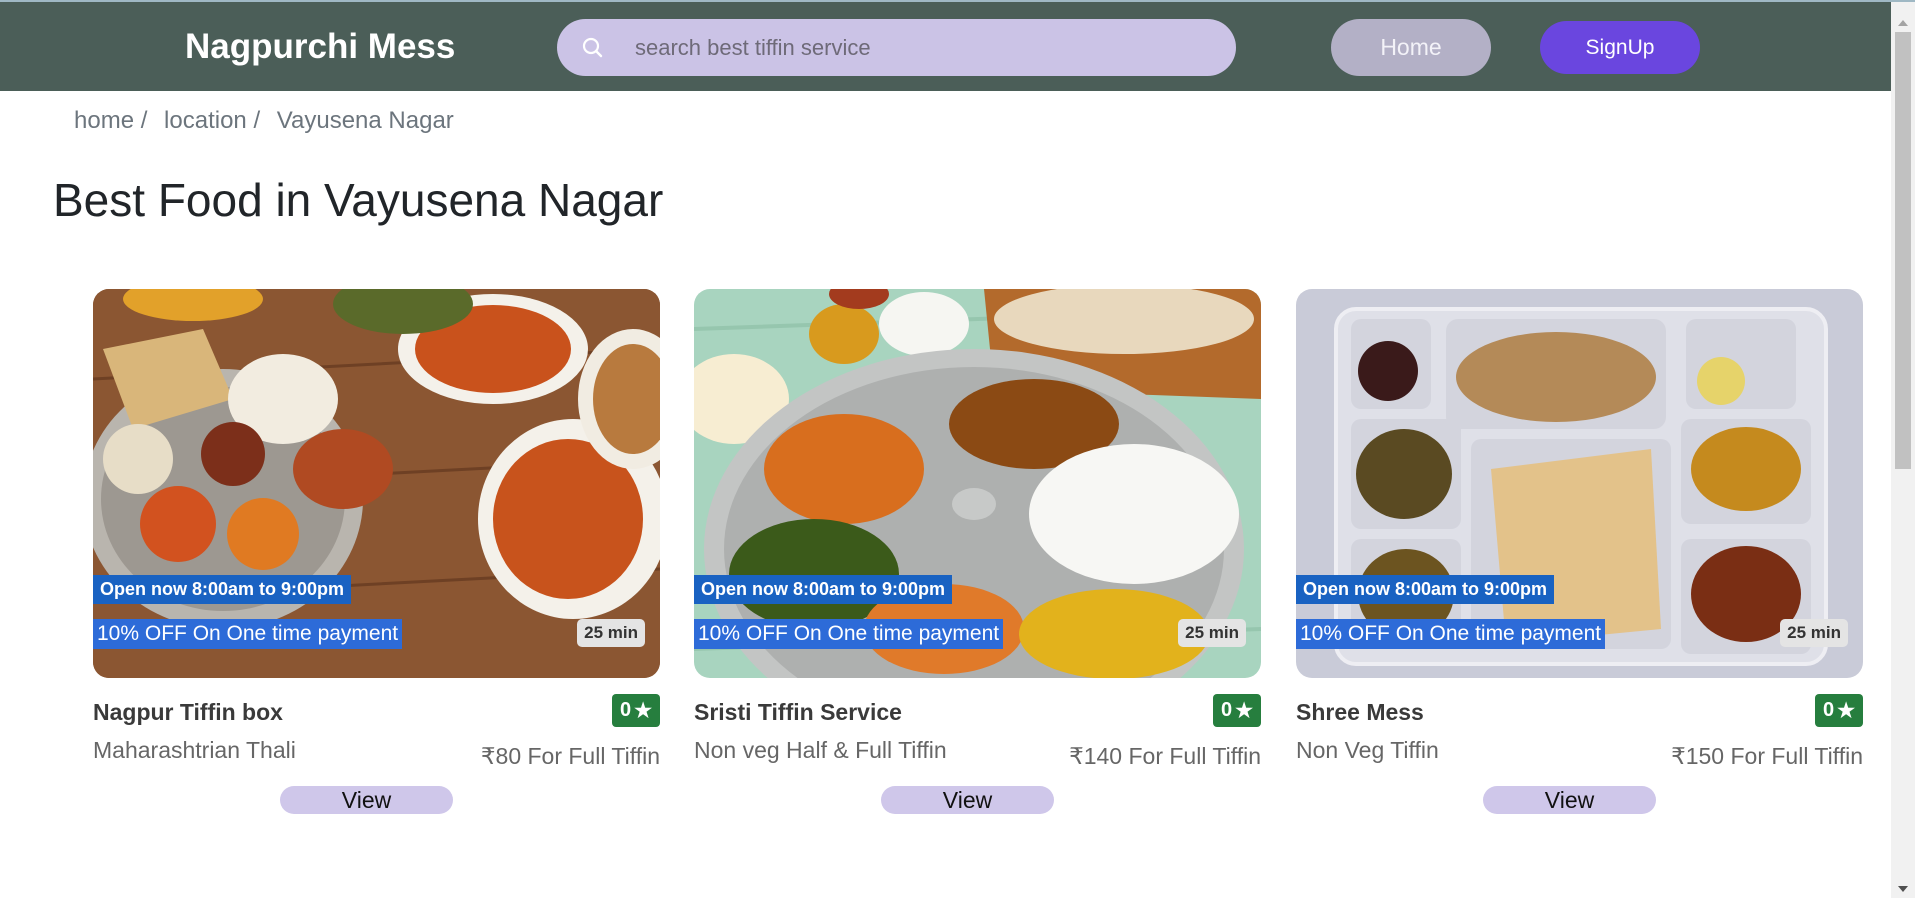 The height and width of the screenshot is (898, 1915). What do you see at coordinates (798, 712) in the screenshot?
I see `restaurant-name: Sristi Tiffin Service` at bounding box center [798, 712].